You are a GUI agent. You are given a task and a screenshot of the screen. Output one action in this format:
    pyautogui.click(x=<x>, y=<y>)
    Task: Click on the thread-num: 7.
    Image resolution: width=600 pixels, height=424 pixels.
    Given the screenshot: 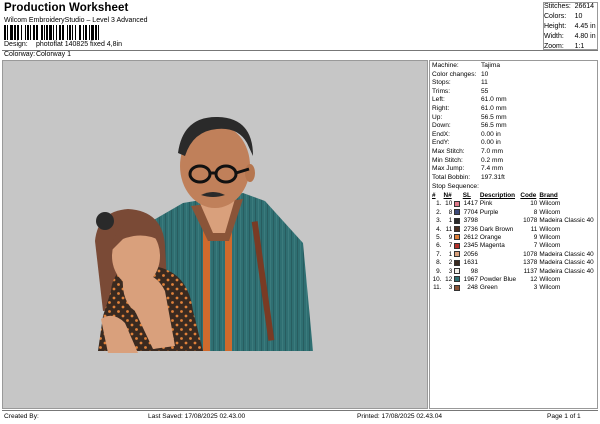 What is the action you would take?
    pyautogui.click(x=439, y=254)
    